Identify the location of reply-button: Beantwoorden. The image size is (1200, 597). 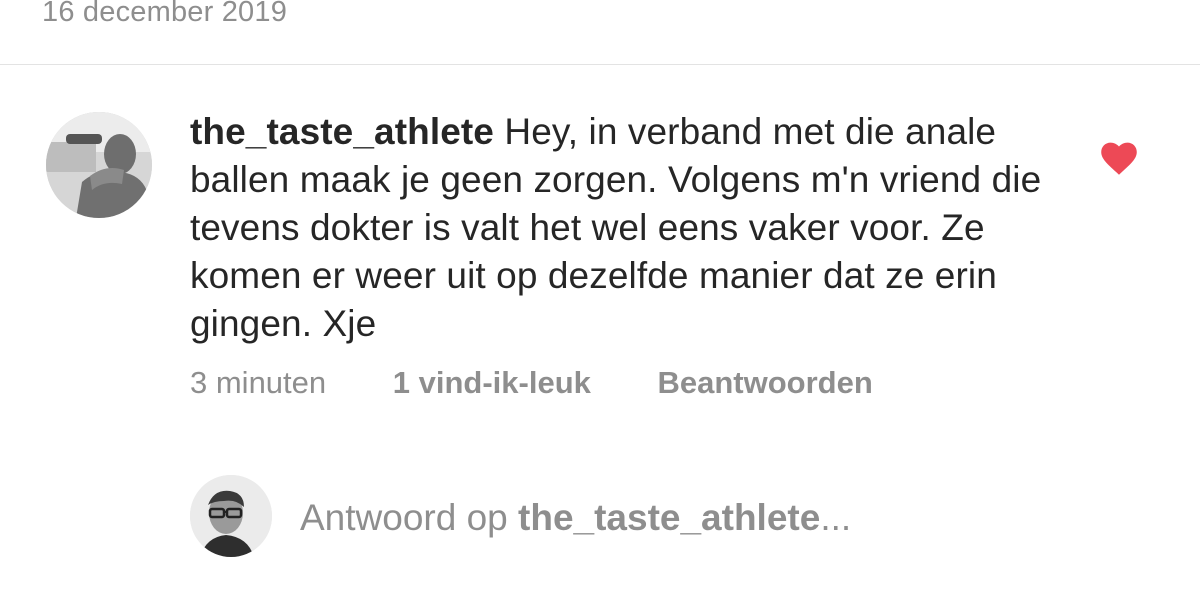
(765, 383).